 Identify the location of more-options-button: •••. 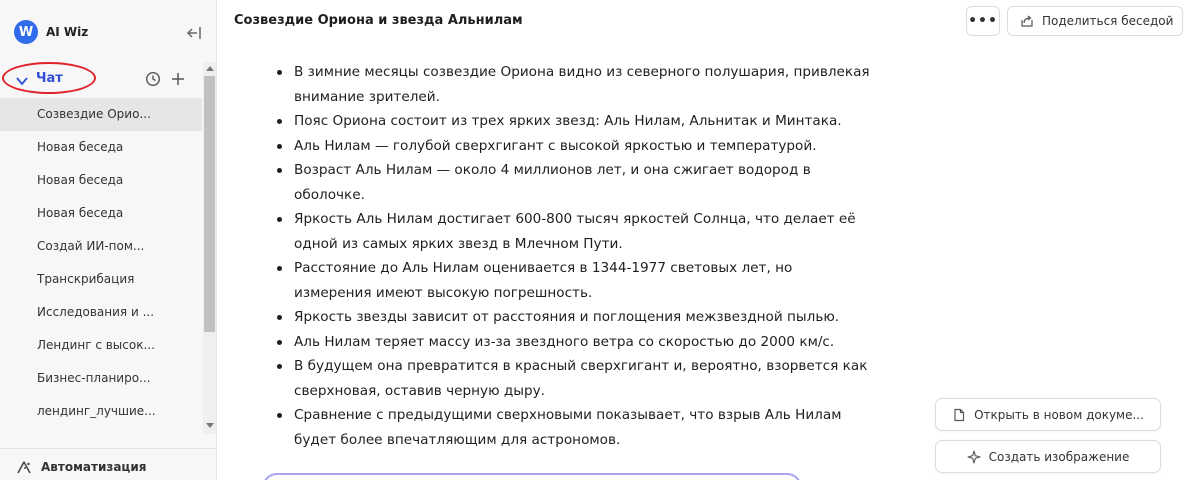
(983, 21).